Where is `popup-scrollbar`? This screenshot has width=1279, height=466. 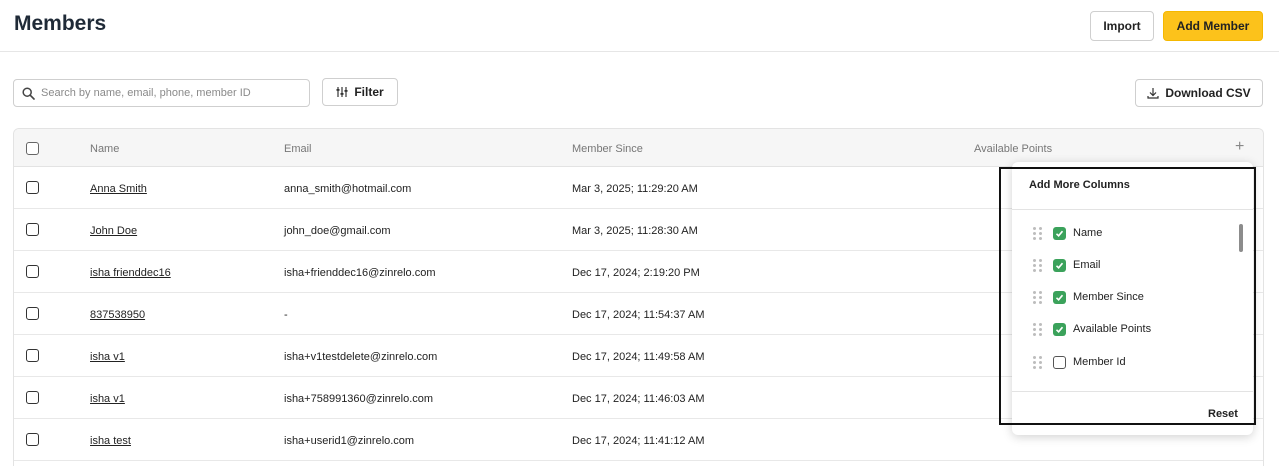
popup-scrollbar is located at coordinates (1241, 238).